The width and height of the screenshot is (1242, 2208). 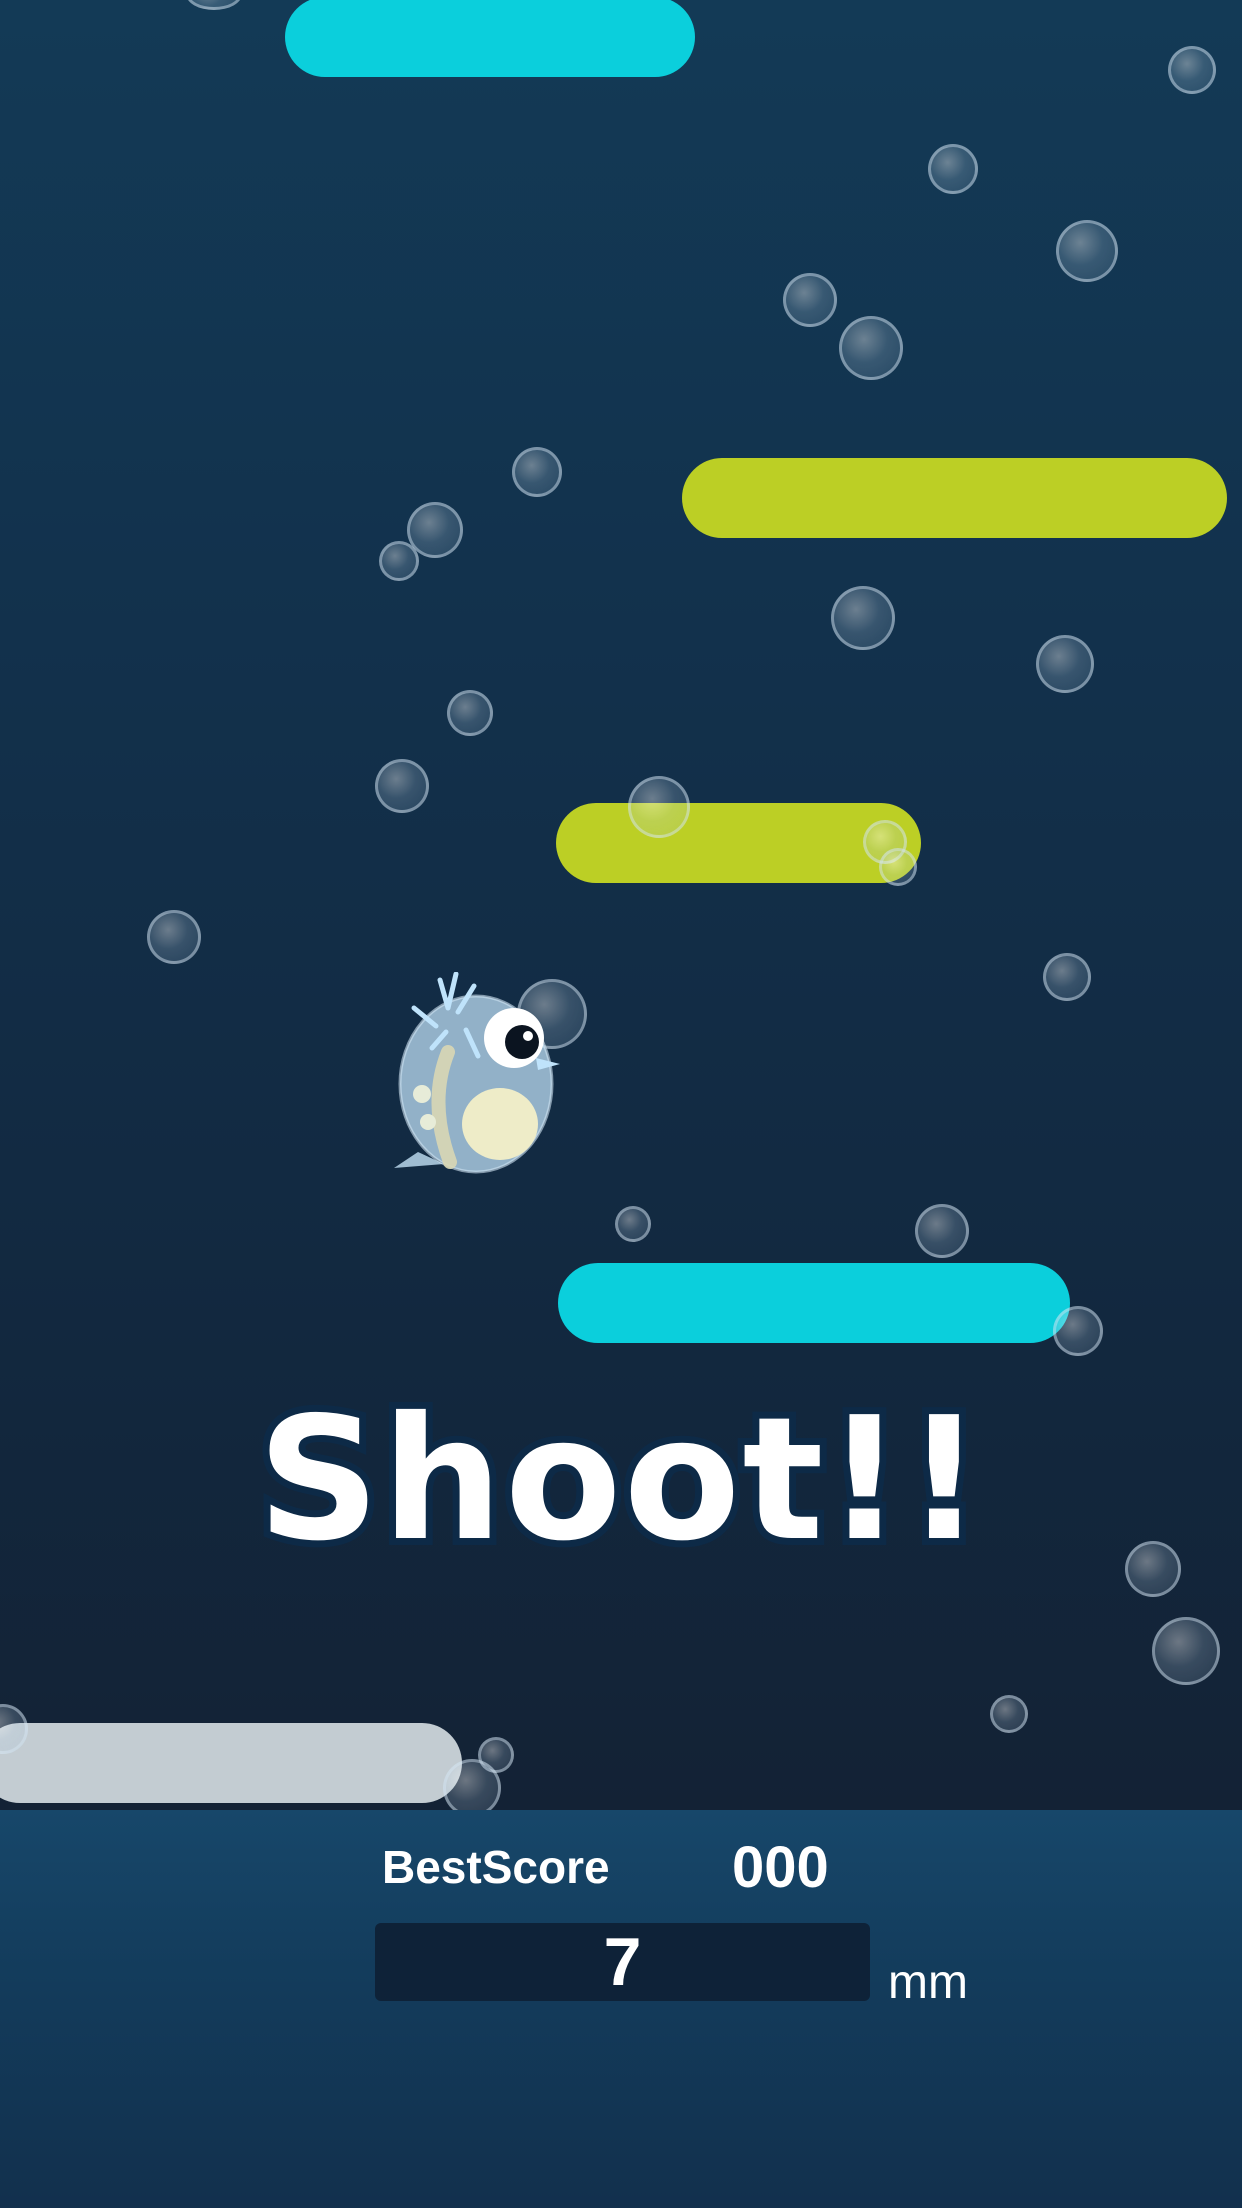 What do you see at coordinates (622, 1962) in the screenshot?
I see `current-score-value: 7` at bounding box center [622, 1962].